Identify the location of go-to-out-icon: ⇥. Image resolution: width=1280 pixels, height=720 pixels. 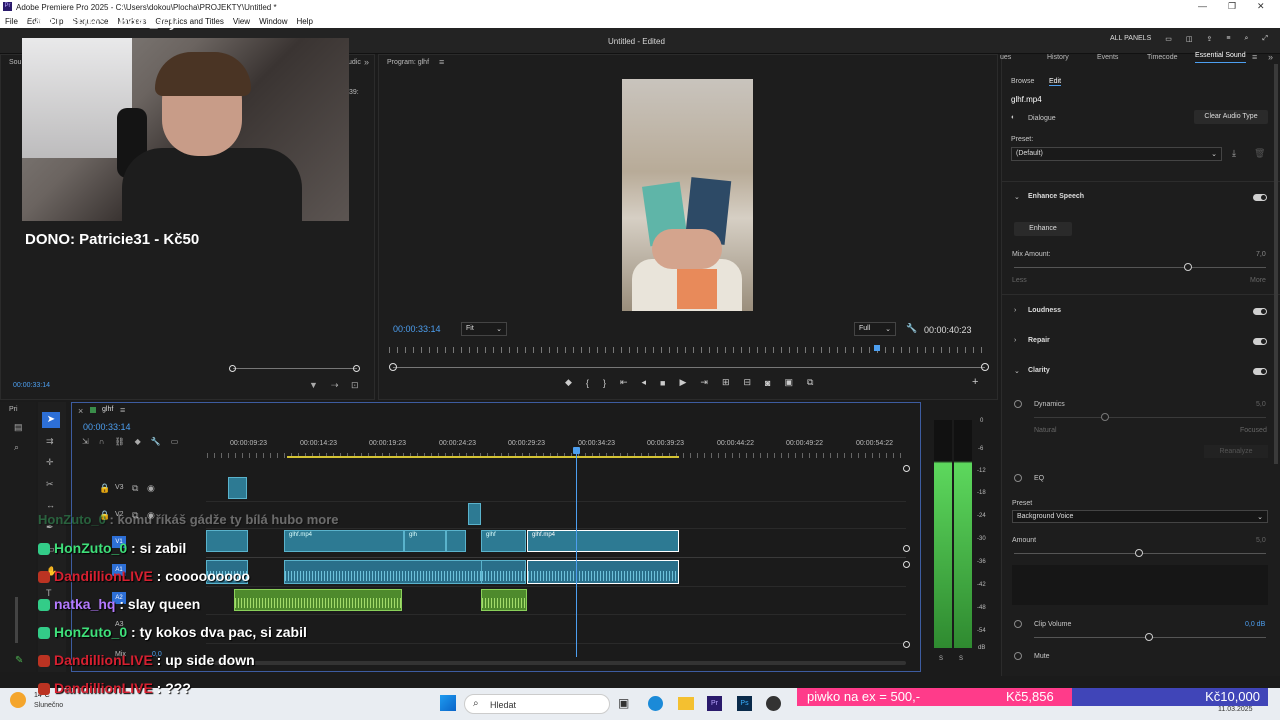
(704, 382).